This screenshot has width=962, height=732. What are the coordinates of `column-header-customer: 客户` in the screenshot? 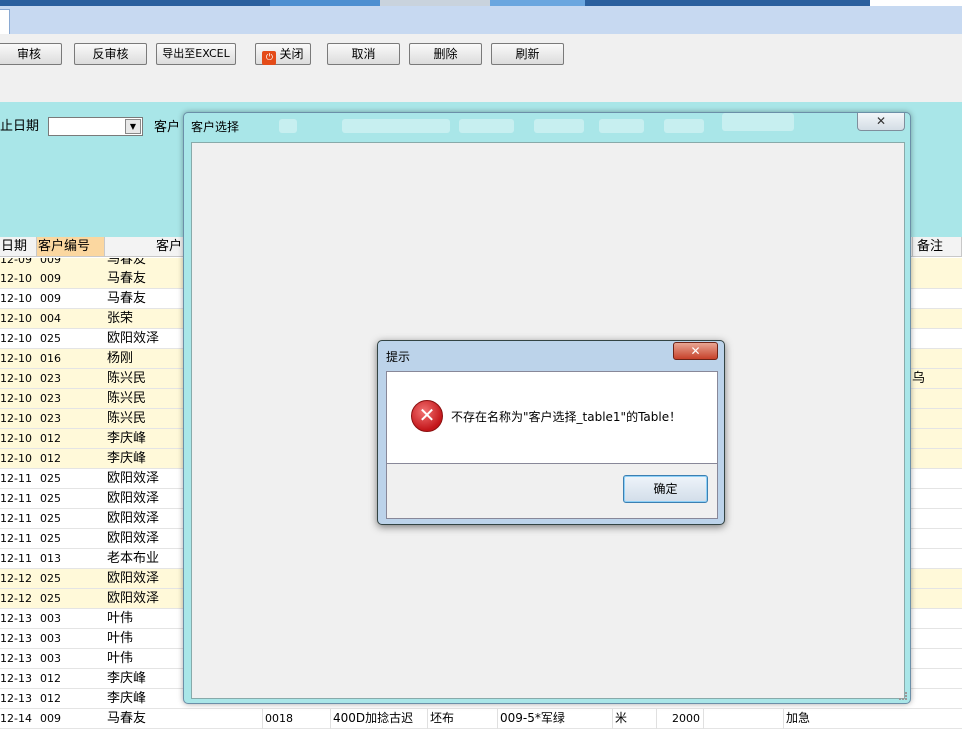 It's located at (145, 247).